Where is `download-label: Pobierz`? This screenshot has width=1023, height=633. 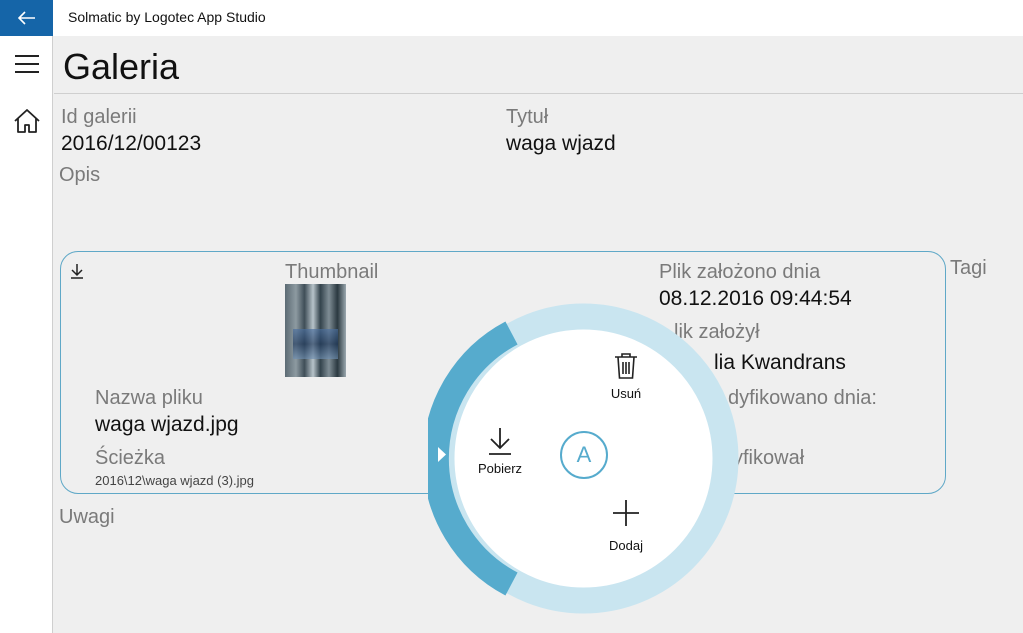 download-label: Pobierz is located at coordinates (500, 468).